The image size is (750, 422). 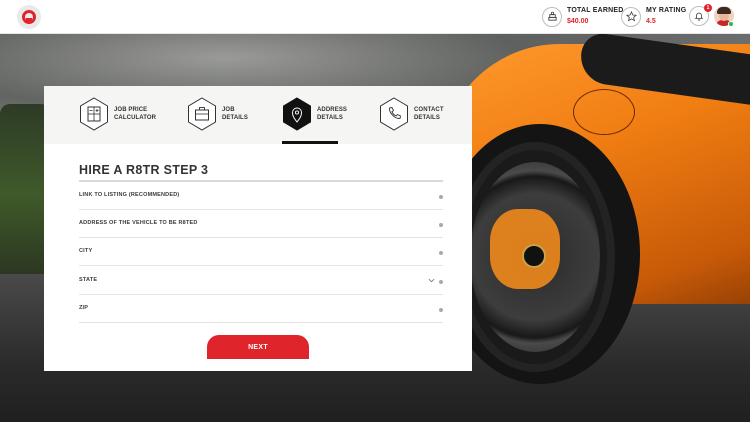 What do you see at coordinates (144, 170) in the screenshot?
I see `page-title: HIRE A R8TR STEP 3` at bounding box center [144, 170].